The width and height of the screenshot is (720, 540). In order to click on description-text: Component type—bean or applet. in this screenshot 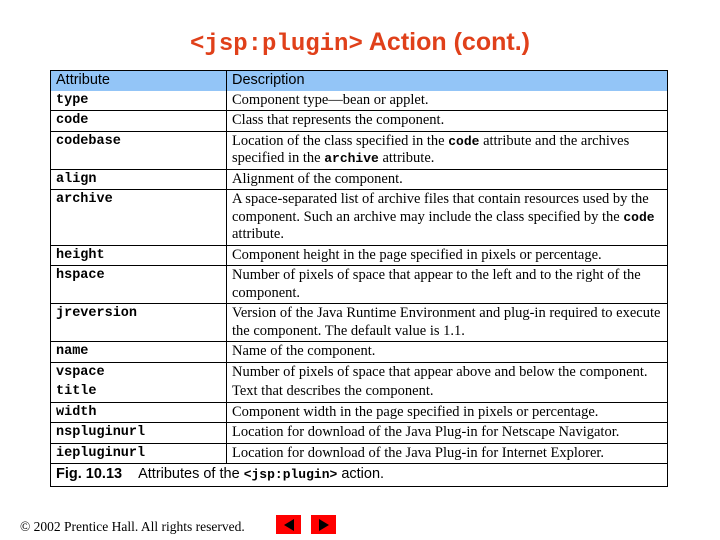, I will do `click(330, 99)`.